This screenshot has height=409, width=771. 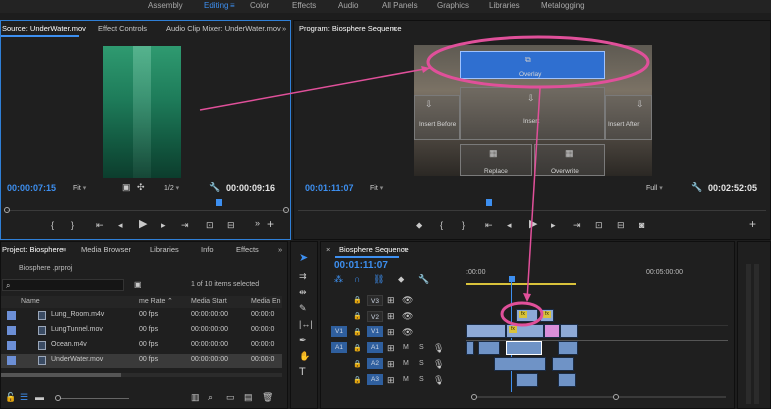 What do you see at coordinates (527, 297) in the screenshot?
I see `arrow-head` at bounding box center [527, 297].